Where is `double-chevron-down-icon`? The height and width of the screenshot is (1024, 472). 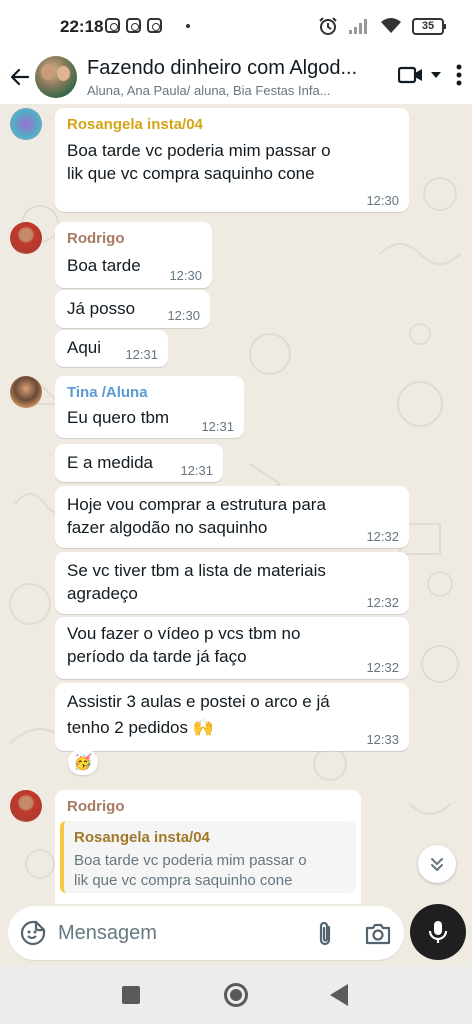
double-chevron-down-icon is located at coordinates (437, 864).